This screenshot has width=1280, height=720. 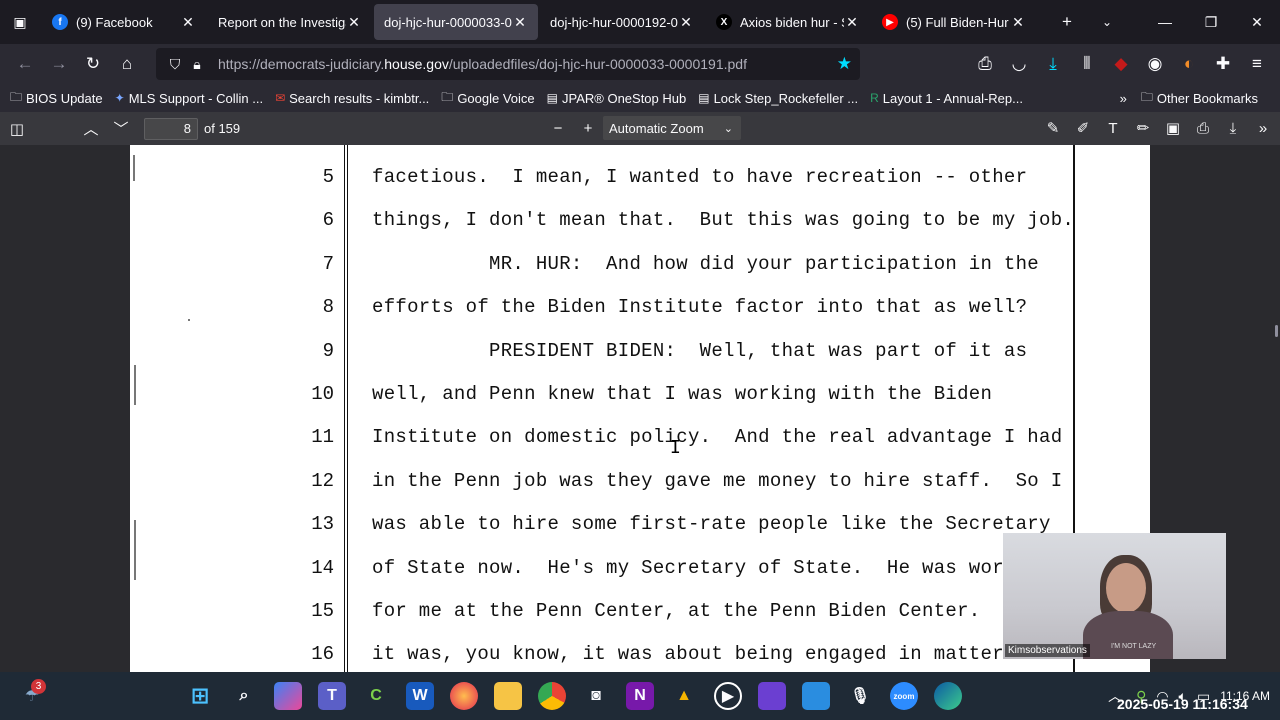 I want to click on lock-icon: 🔒︎, so click(x=197, y=64).